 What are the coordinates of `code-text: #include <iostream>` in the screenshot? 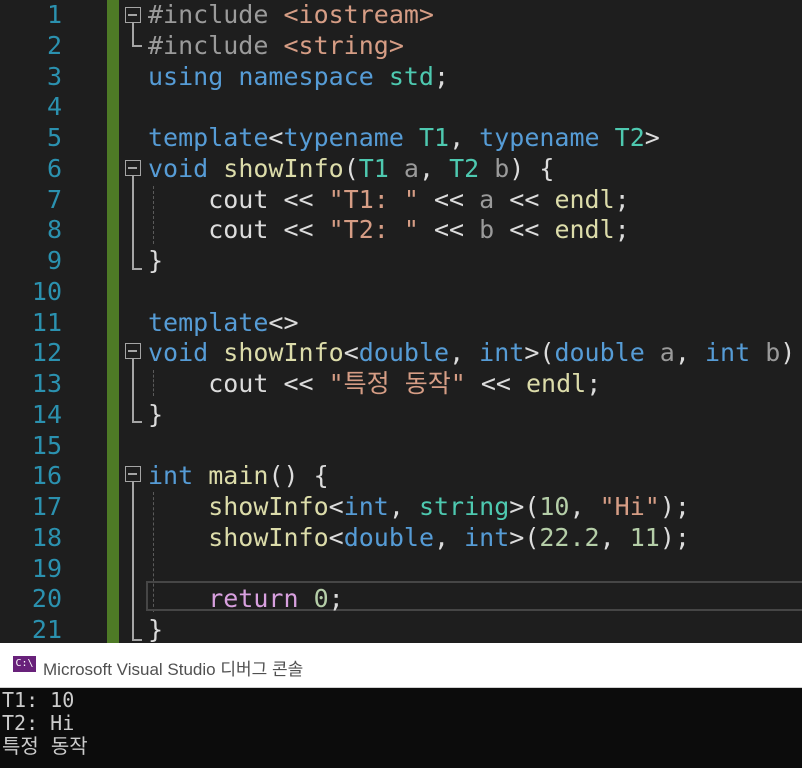 It's located at (291, 15).